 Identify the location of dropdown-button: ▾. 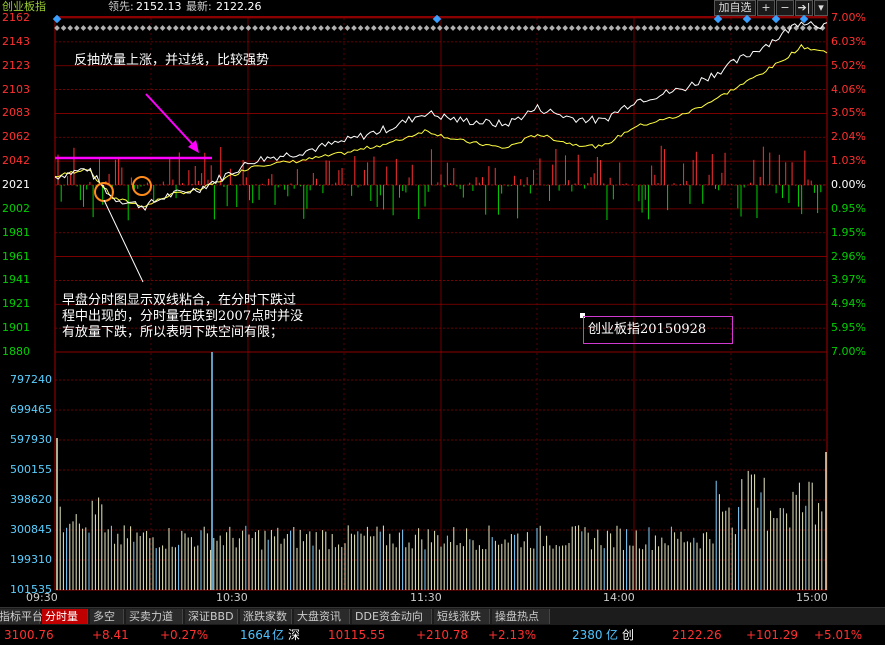
(821, 8).